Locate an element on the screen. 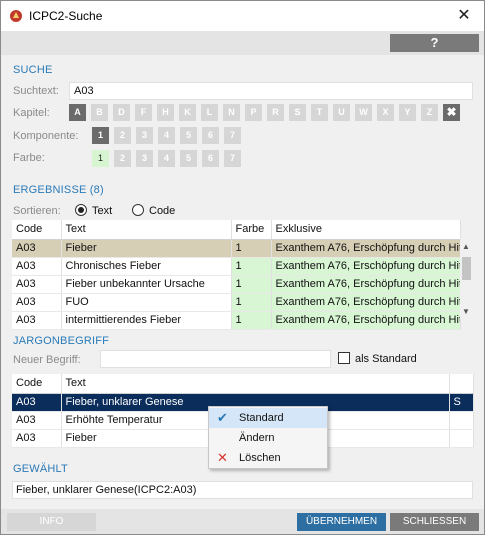 This screenshot has height=535, width=485. farbe-chip: 1 is located at coordinates (100, 158).